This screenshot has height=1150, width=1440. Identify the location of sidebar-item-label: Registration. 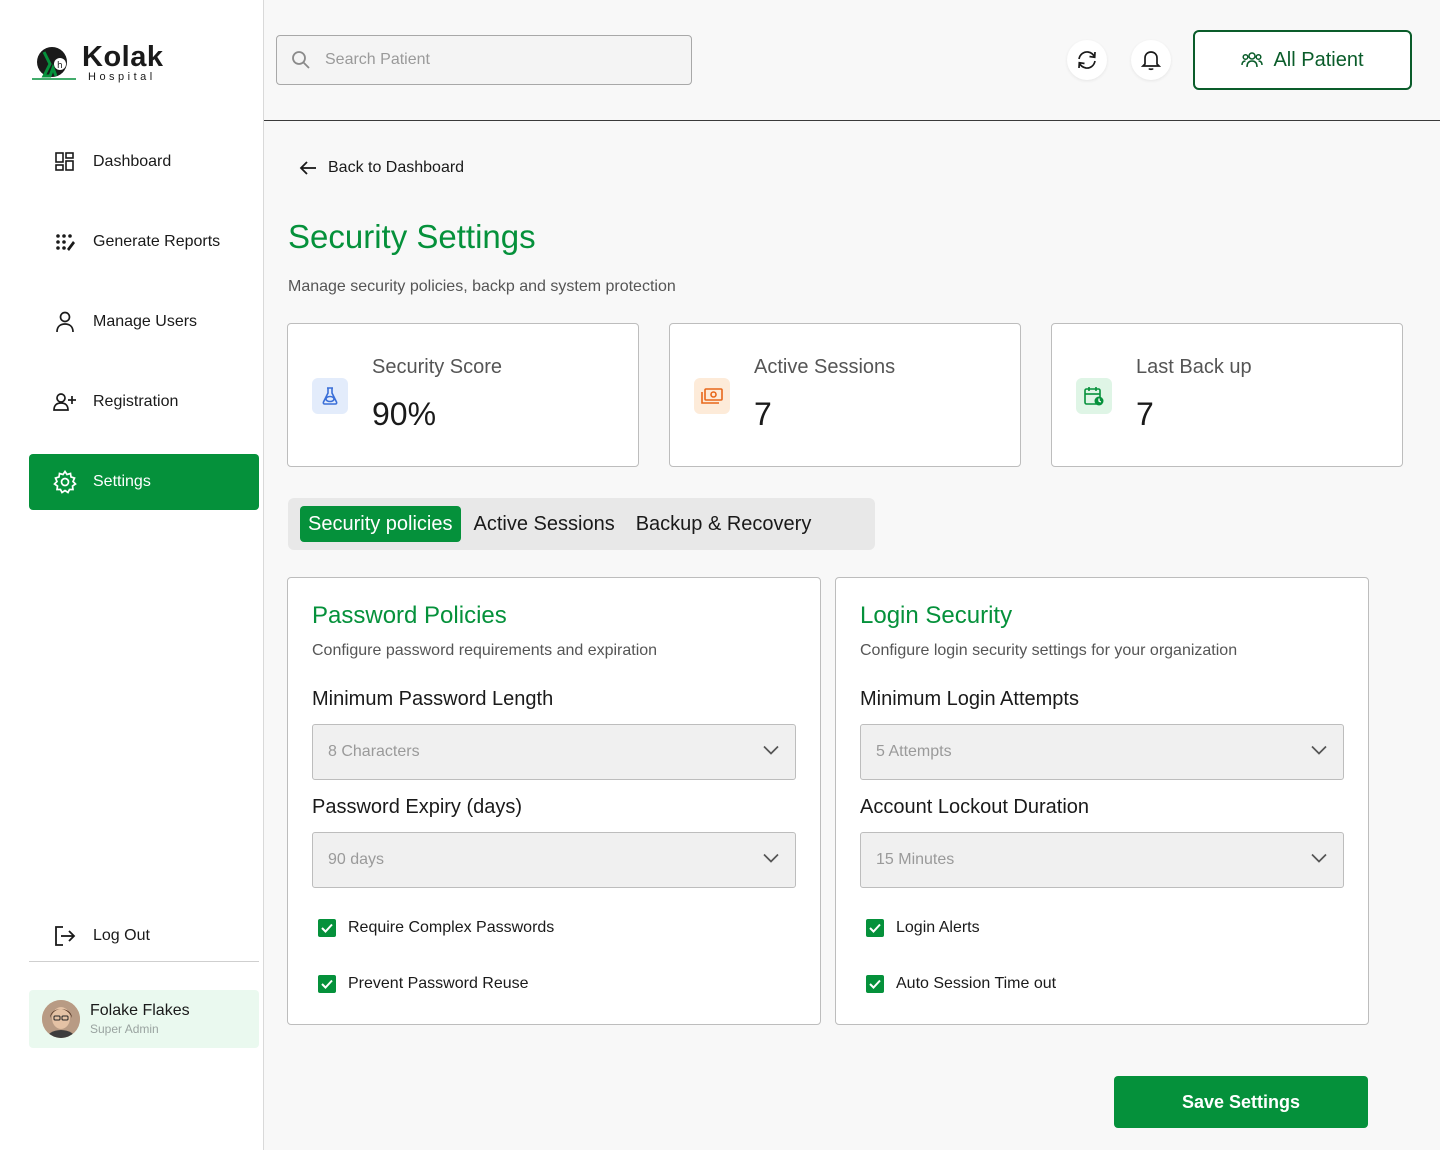
(136, 401).